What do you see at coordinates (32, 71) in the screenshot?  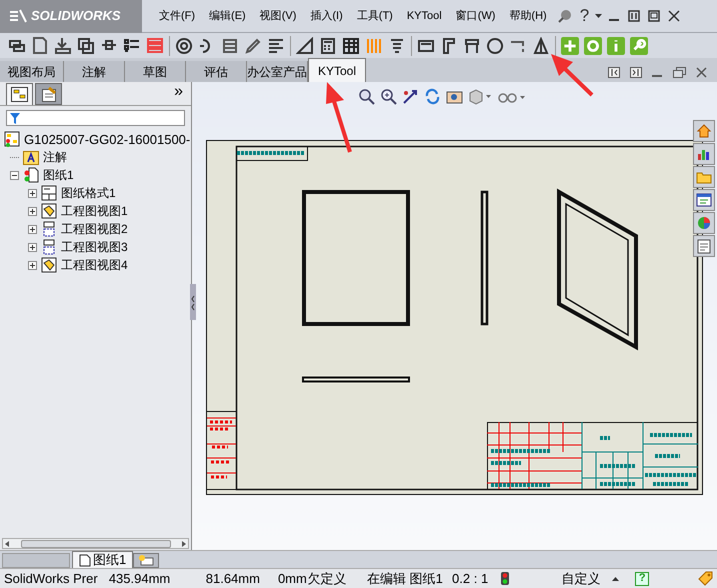 I see `command-tab: 视图布局` at bounding box center [32, 71].